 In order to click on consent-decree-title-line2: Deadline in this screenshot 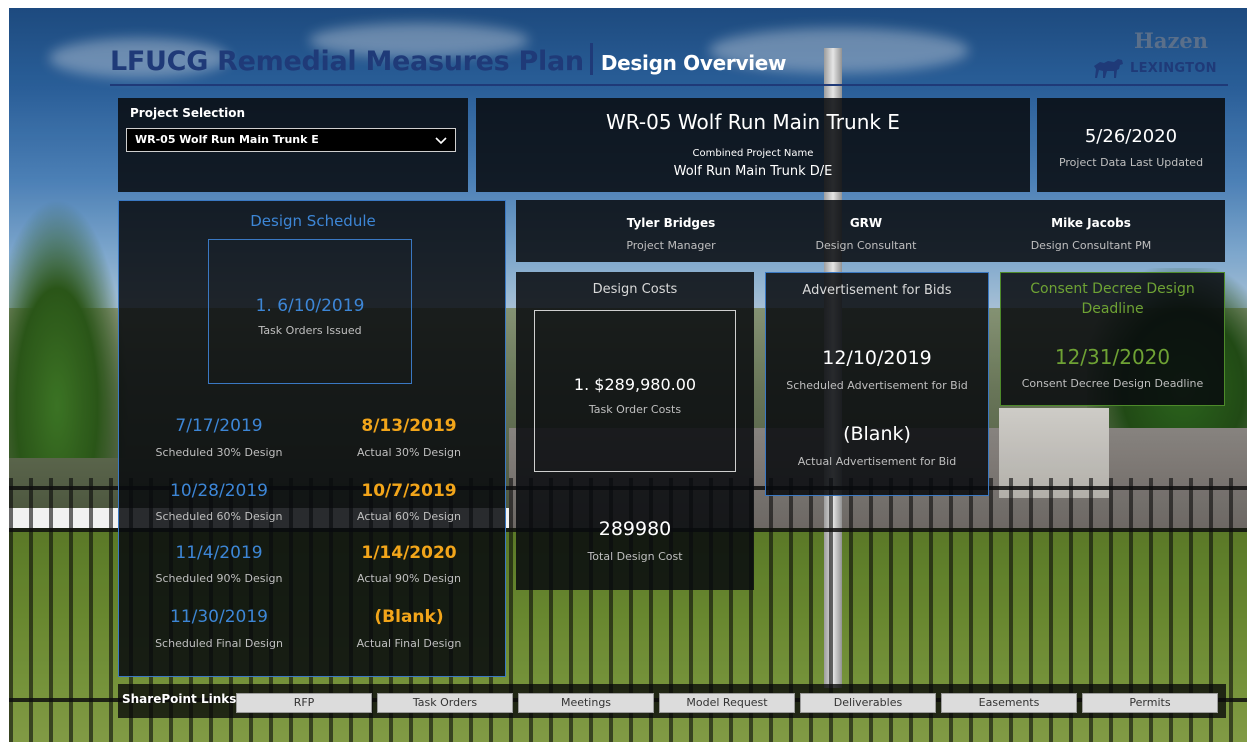, I will do `click(1112, 309)`.